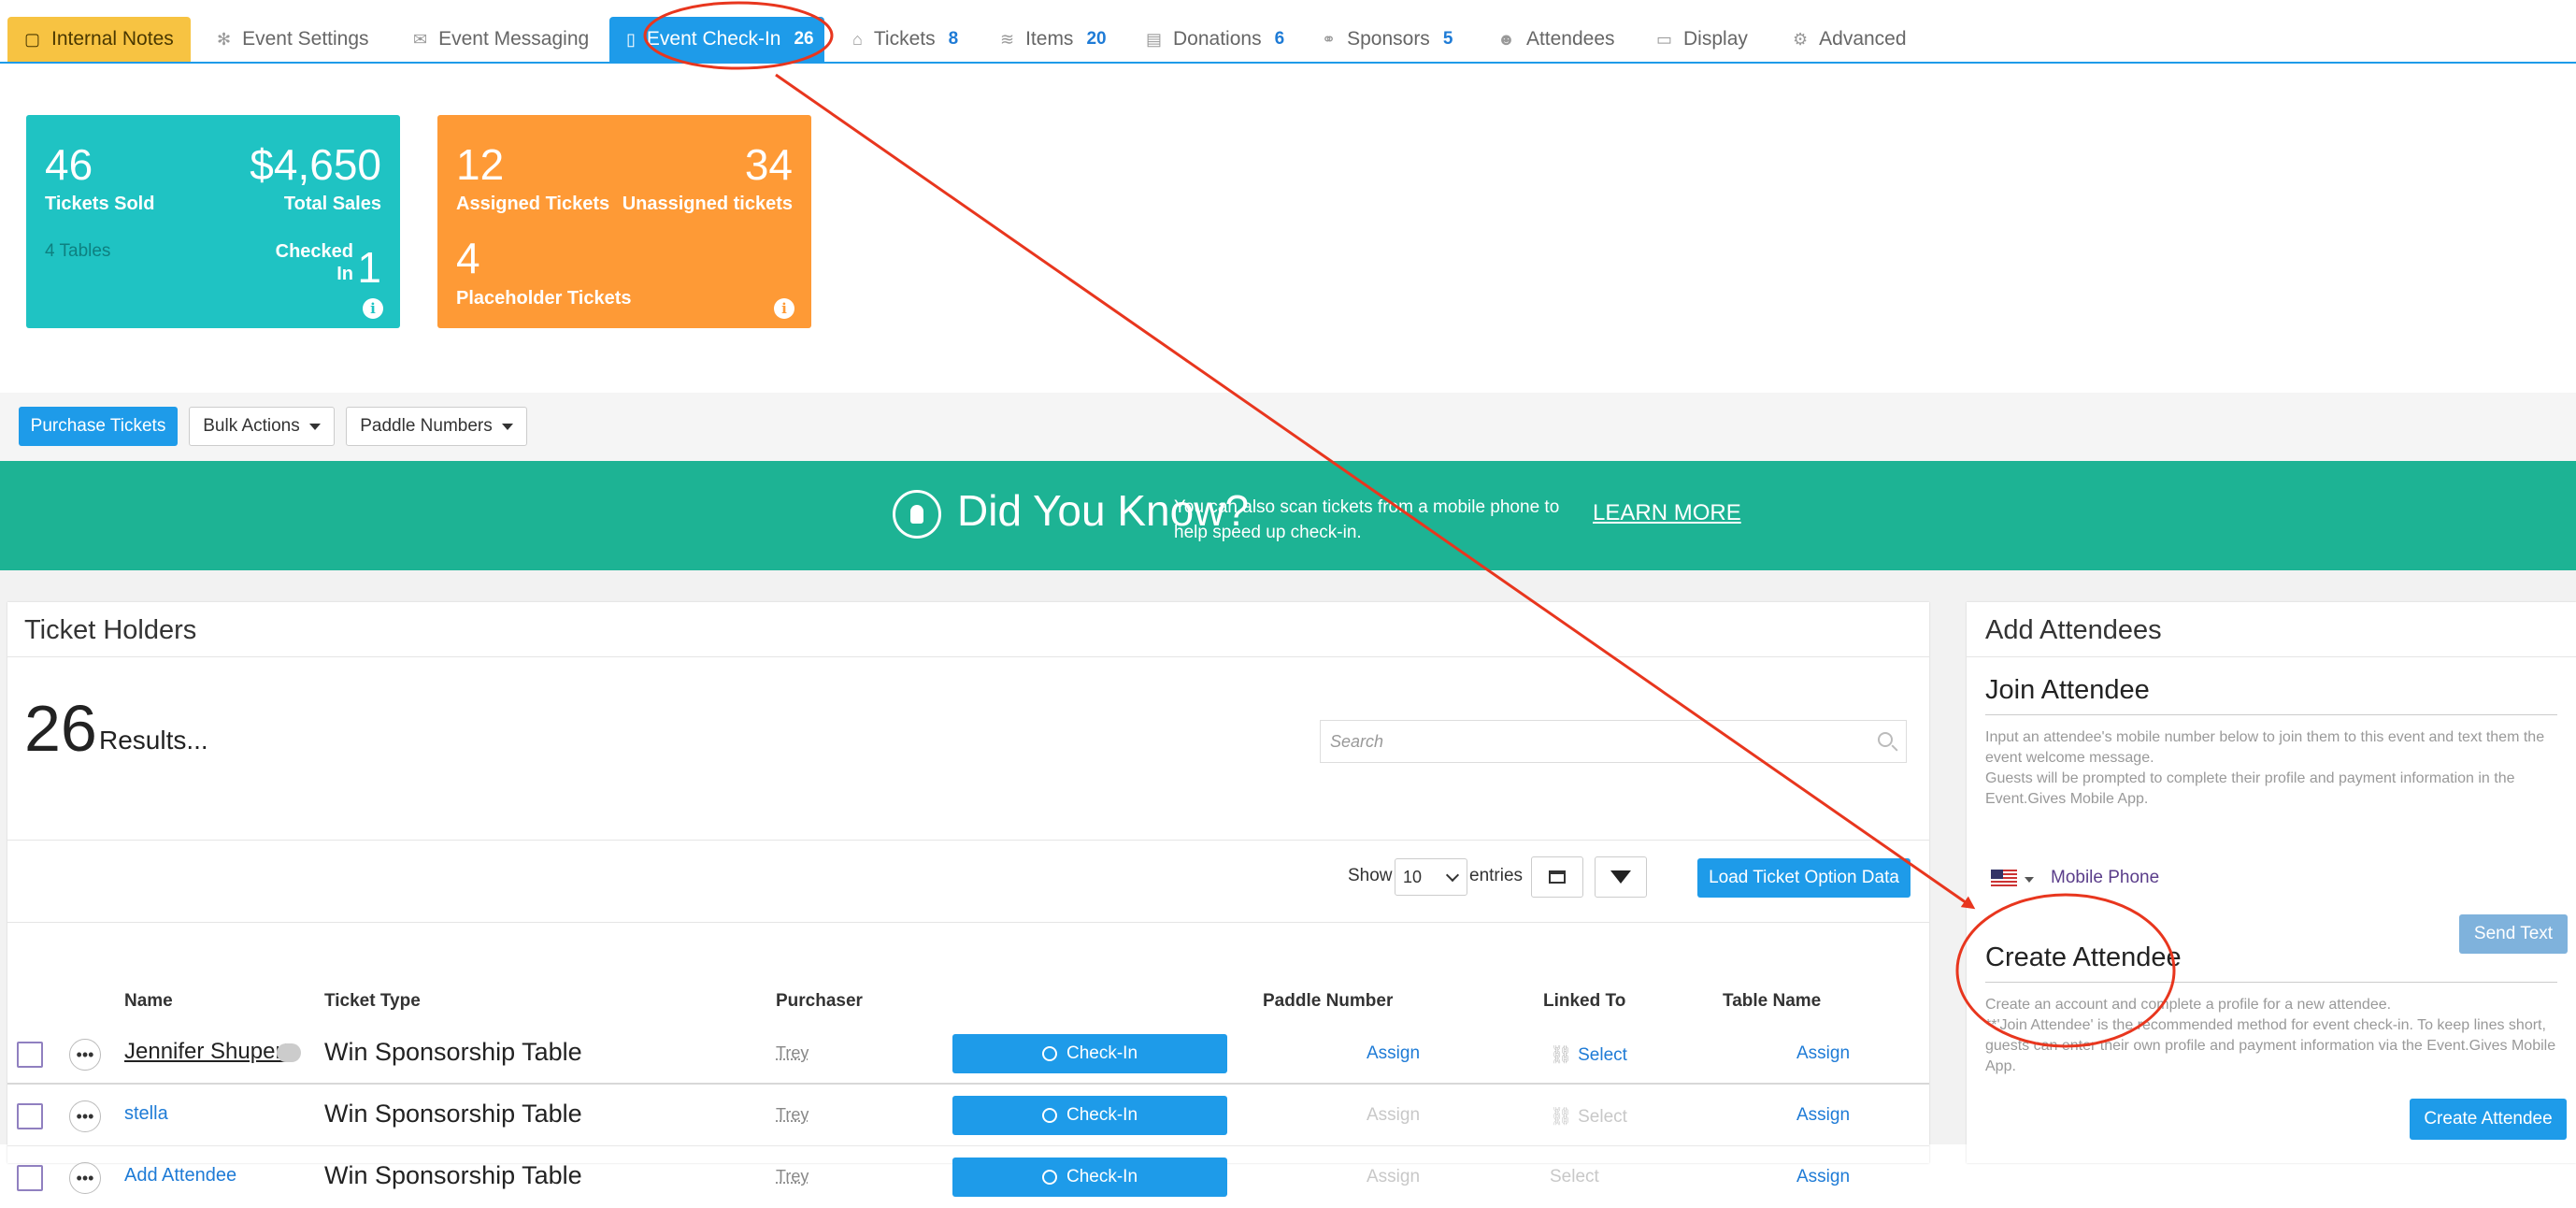 Image resolution: width=2576 pixels, height=1208 pixels. I want to click on monitor-icon: ▭, so click(1664, 39).